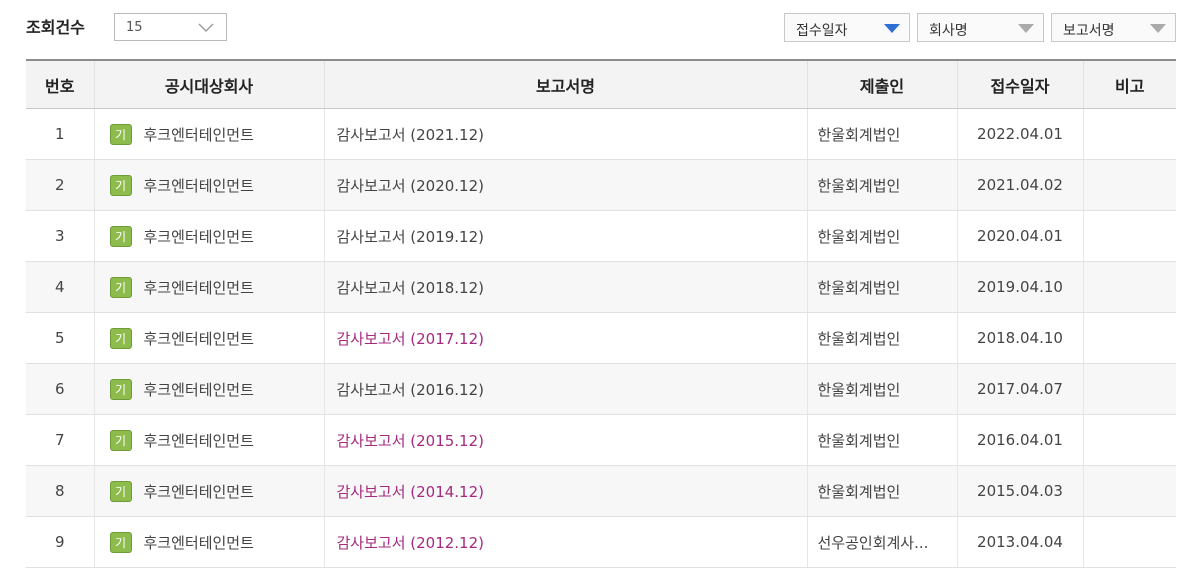 This screenshot has height=577, width=1190. I want to click on row-number: 5, so click(60, 338).